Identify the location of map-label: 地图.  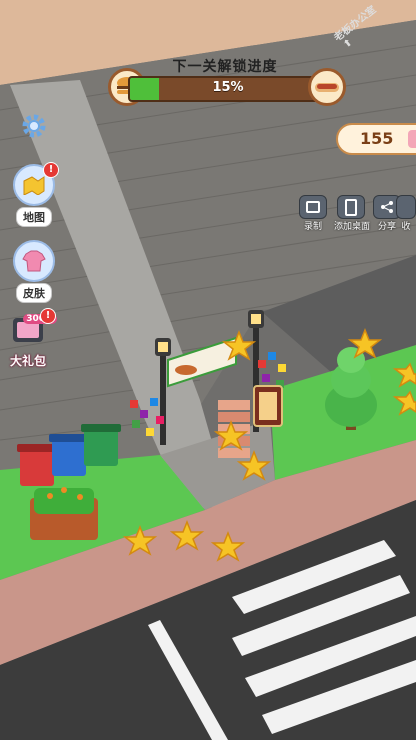
(34, 217).